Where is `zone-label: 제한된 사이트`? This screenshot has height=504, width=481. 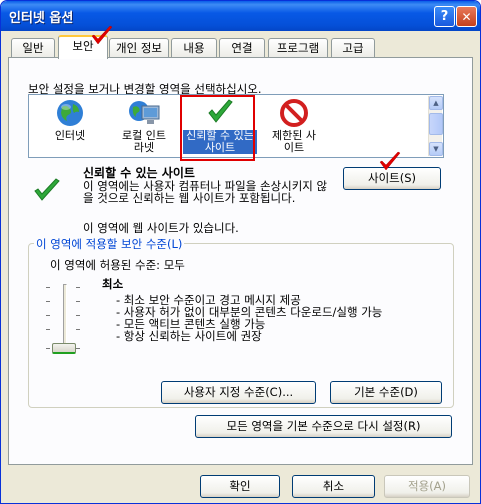
zone-label: 제한된 사이트 is located at coordinates (294, 141).